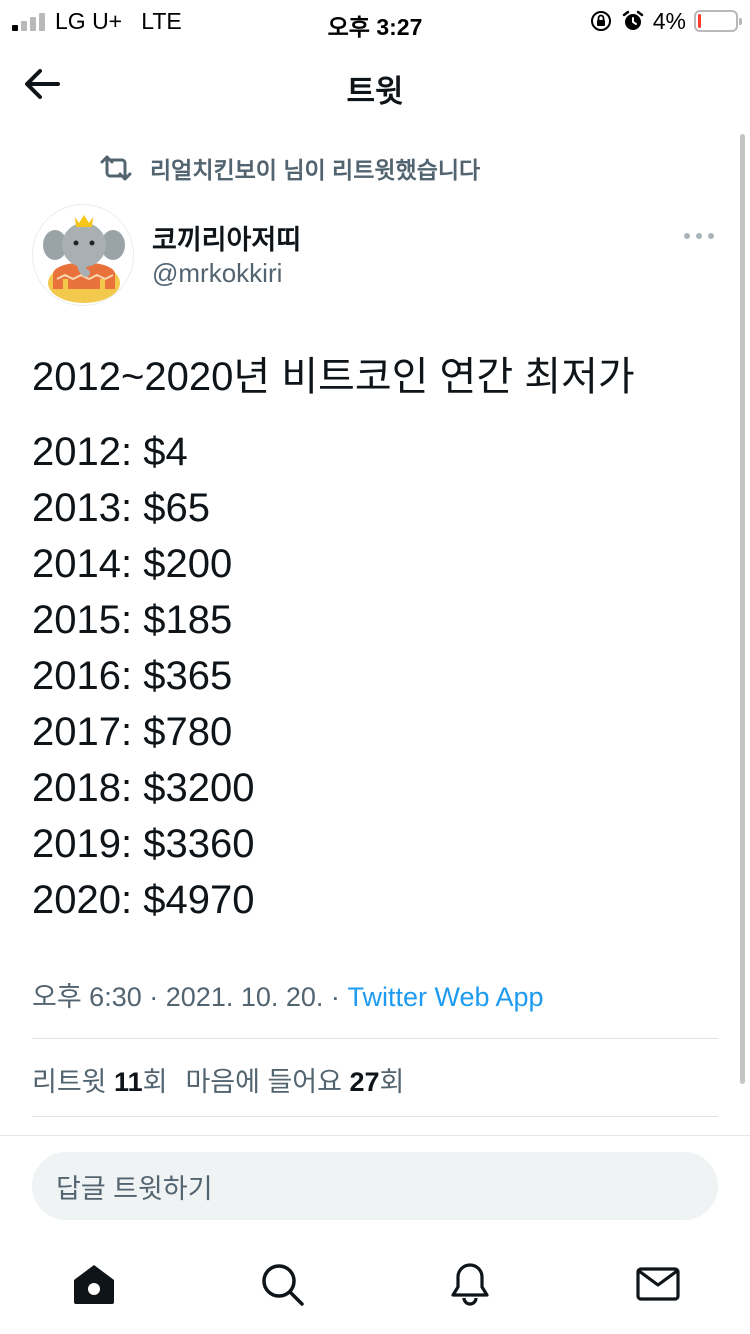 The image size is (750, 1334). What do you see at coordinates (392, 1082) in the screenshot?
I see `likes-suffix: 회` at bounding box center [392, 1082].